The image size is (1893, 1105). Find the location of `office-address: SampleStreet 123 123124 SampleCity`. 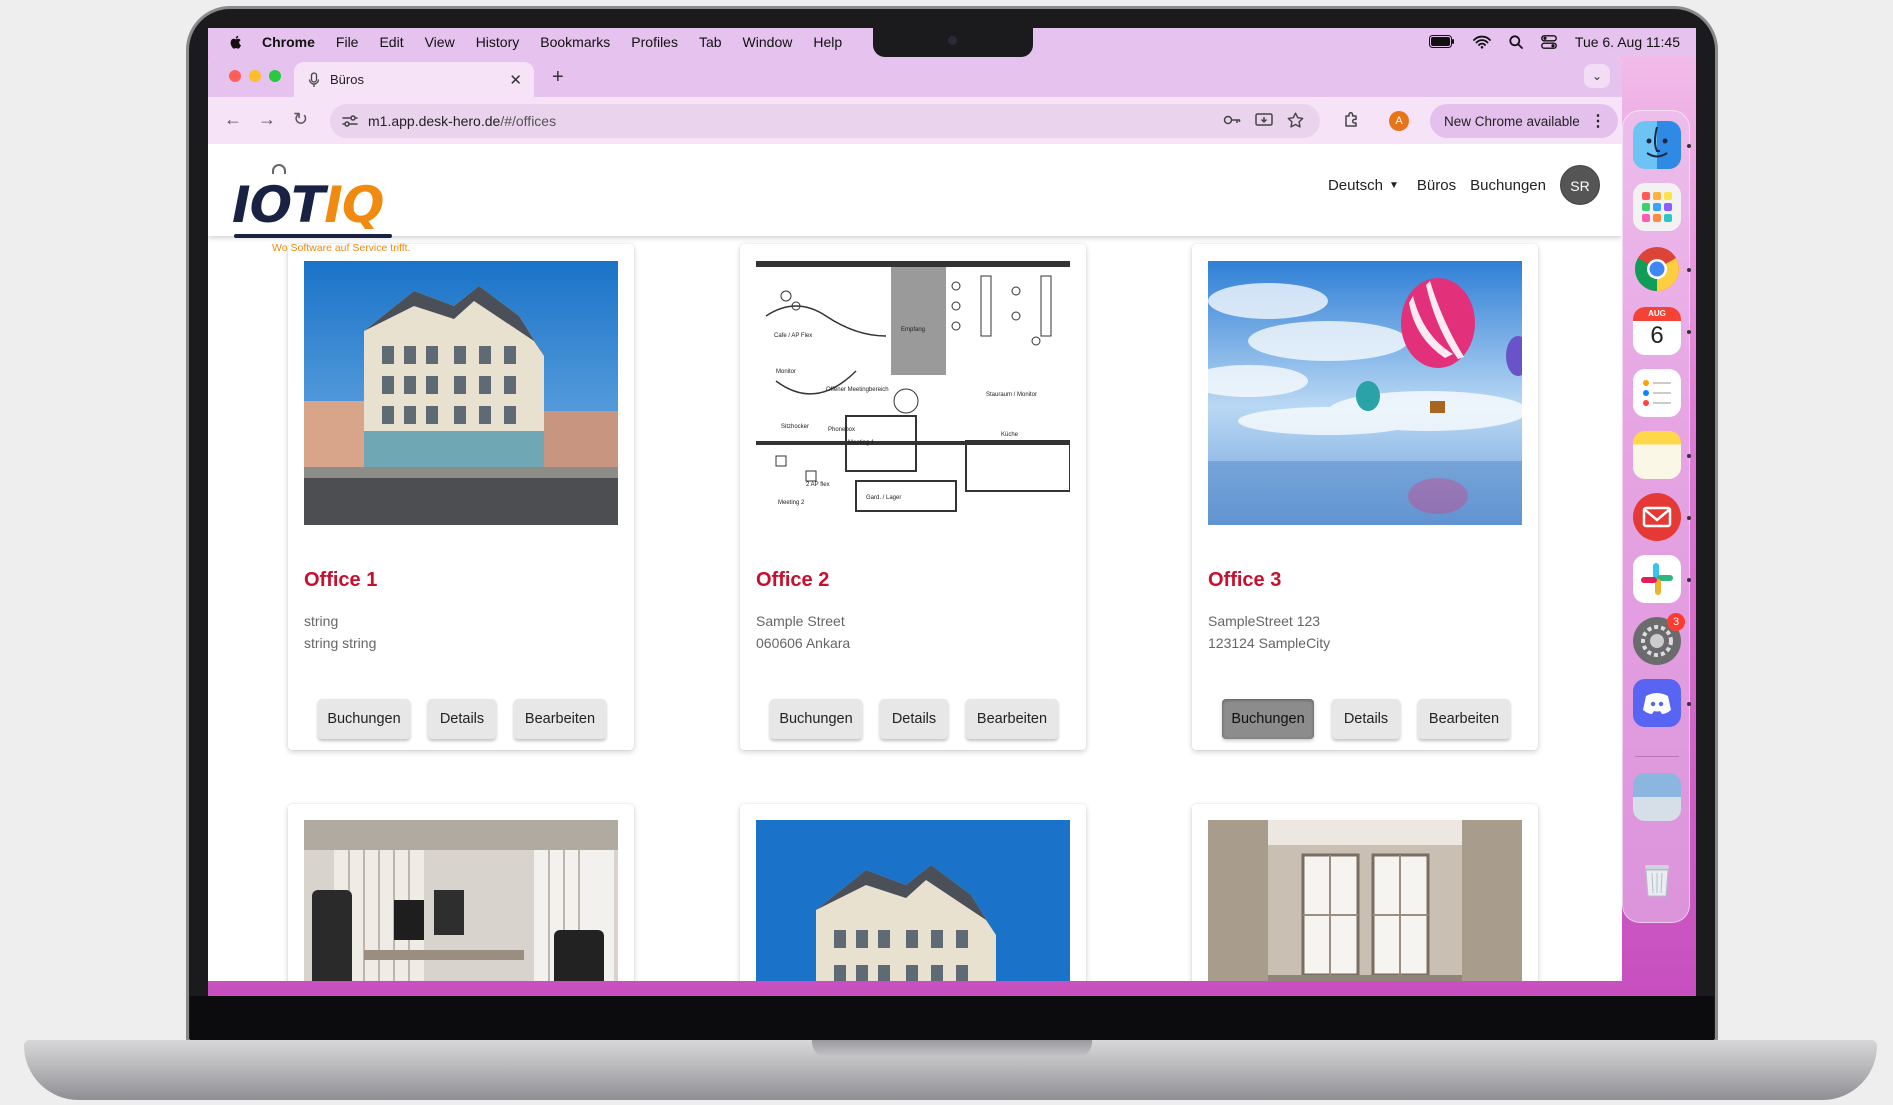

office-address: SampleStreet 123 123124 SampleCity is located at coordinates (1269, 632).